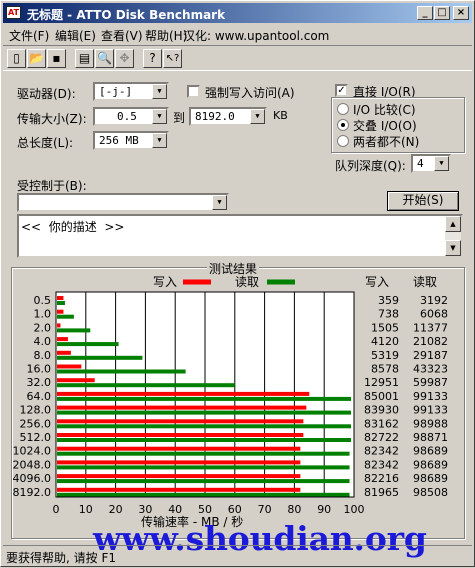 This screenshot has width=475, height=568. I want to click on read-value: 59987, so click(430, 382).